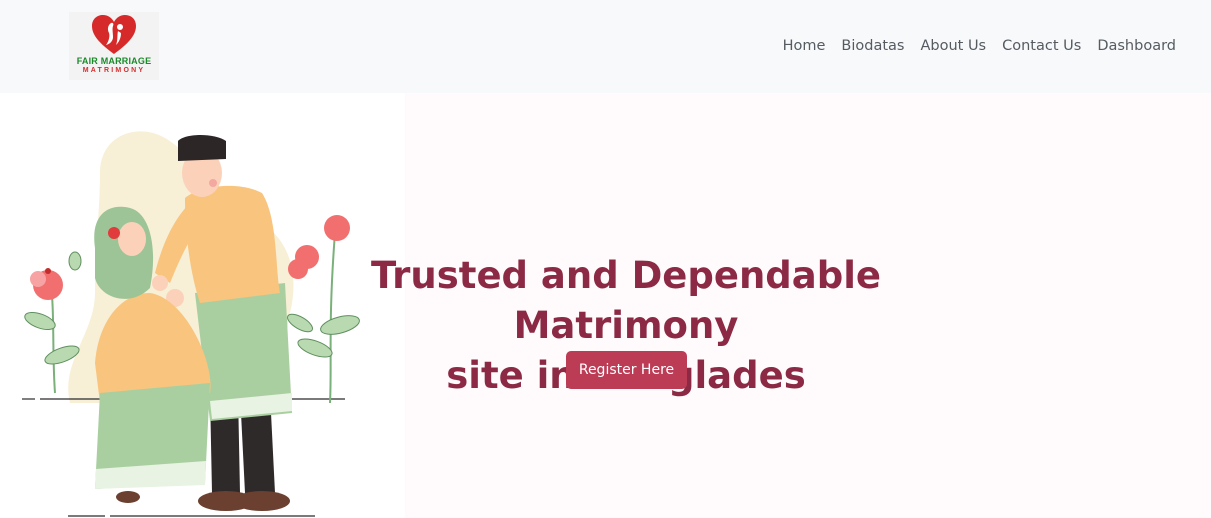 This screenshot has height=518, width=1211. What do you see at coordinates (1136, 46) in the screenshot?
I see `nav-link-dashboard: Dashboard` at bounding box center [1136, 46].